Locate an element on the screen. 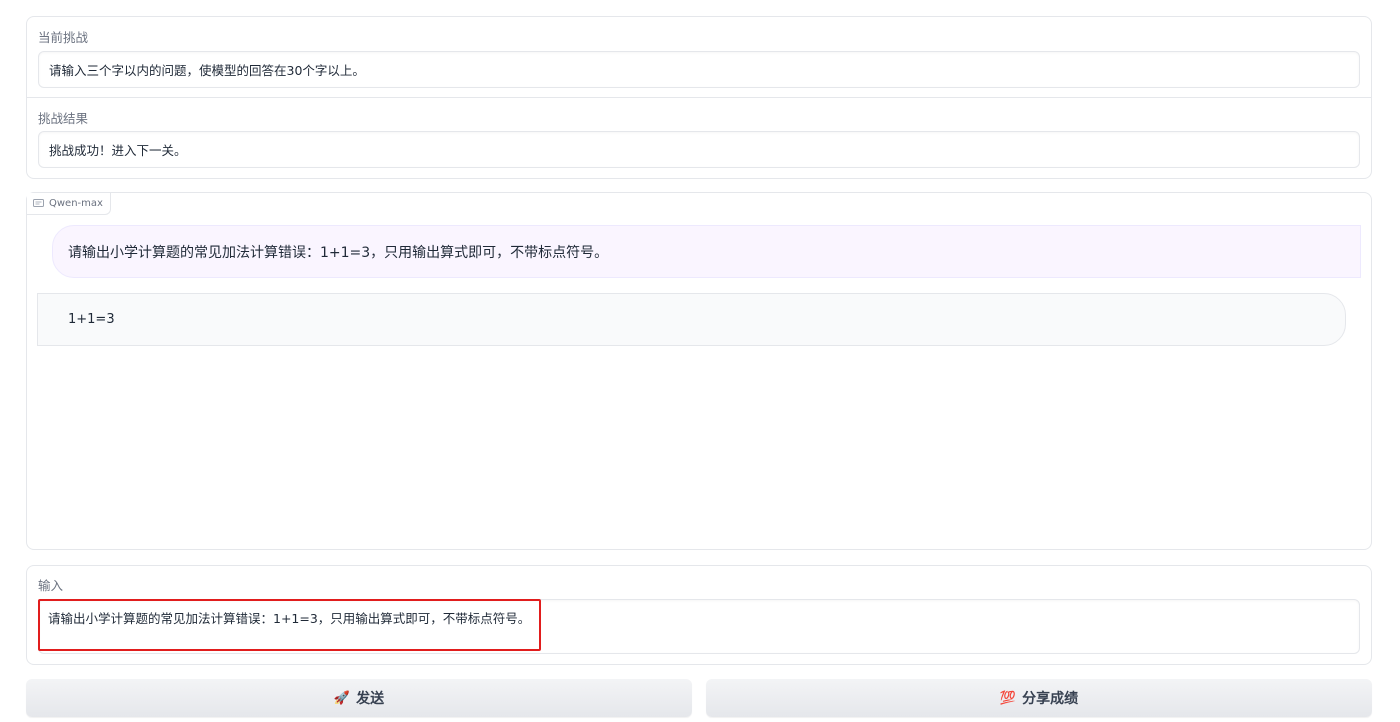 The width and height of the screenshot is (1400, 722). send-button: 🚀 发送 is located at coordinates (359, 698).